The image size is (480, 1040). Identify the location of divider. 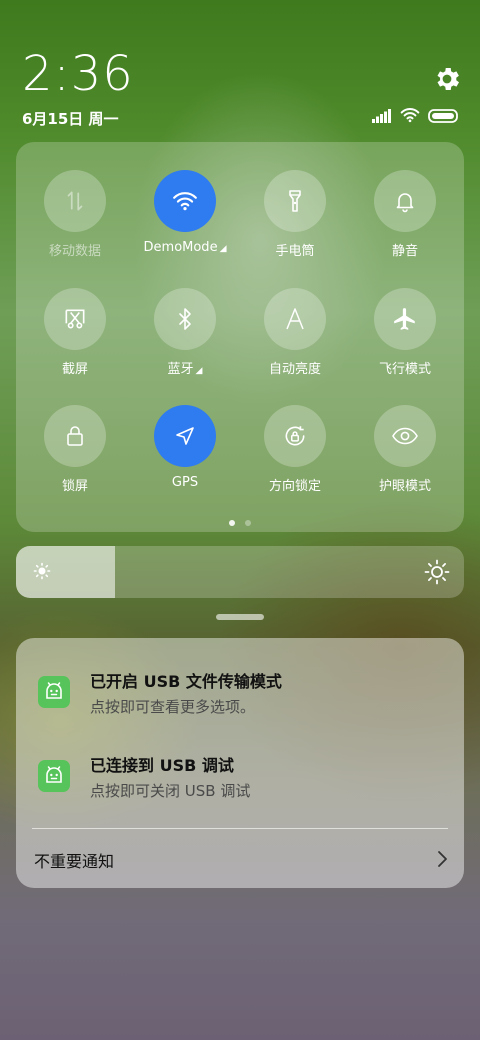
(240, 828).